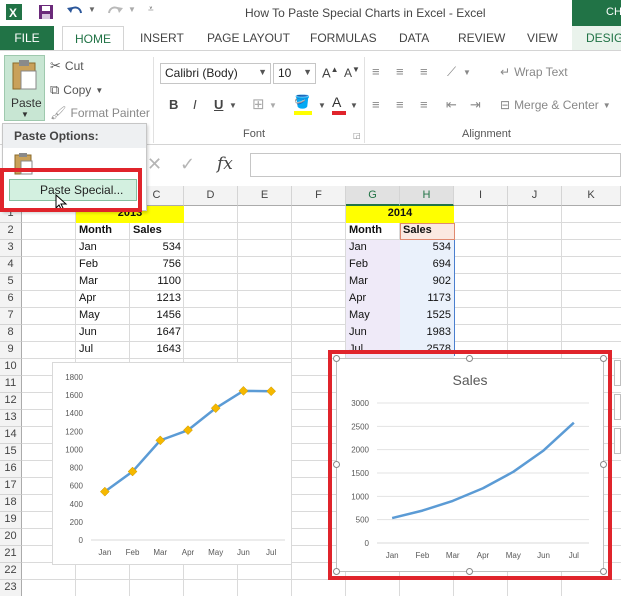 This screenshot has width=621, height=596. I want to click on enter-icon: ✓, so click(187, 164).